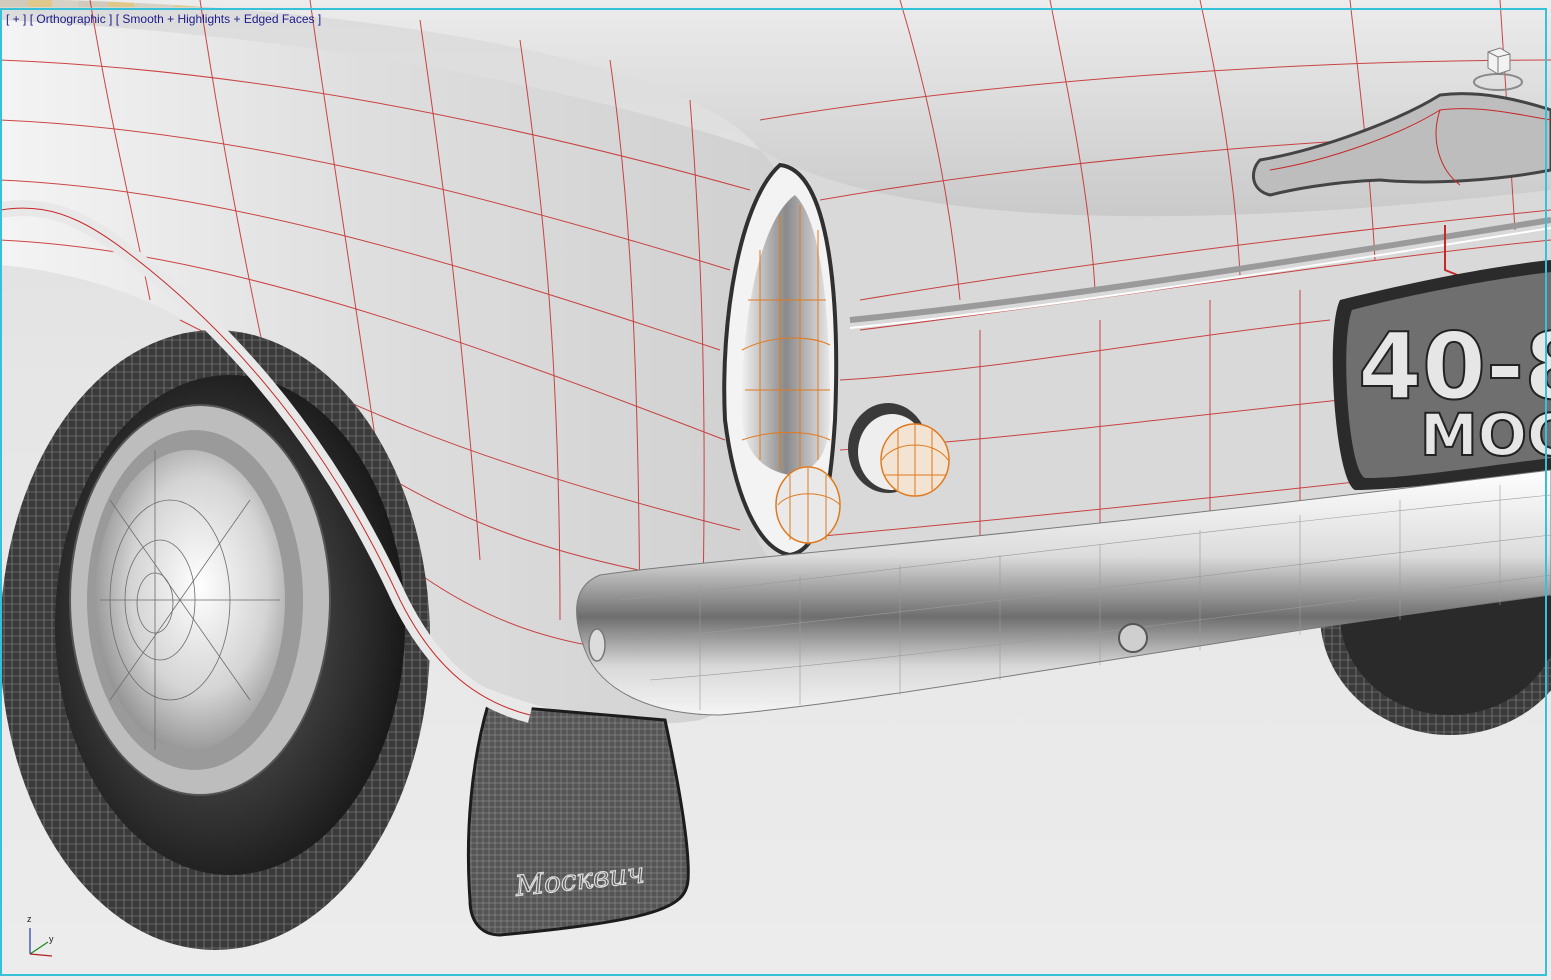  What do you see at coordinates (29, 919) in the screenshot?
I see `axis-z-label: z` at bounding box center [29, 919].